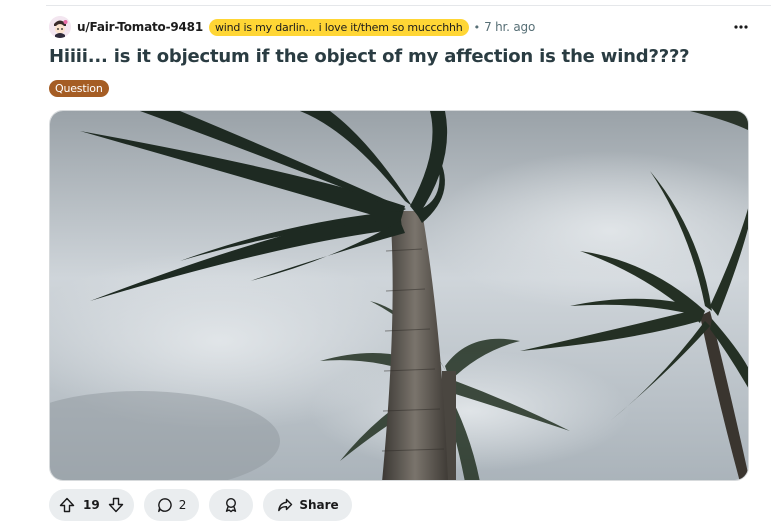  What do you see at coordinates (510, 27) in the screenshot?
I see `post-timestamp: 7 hr. ago` at bounding box center [510, 27].